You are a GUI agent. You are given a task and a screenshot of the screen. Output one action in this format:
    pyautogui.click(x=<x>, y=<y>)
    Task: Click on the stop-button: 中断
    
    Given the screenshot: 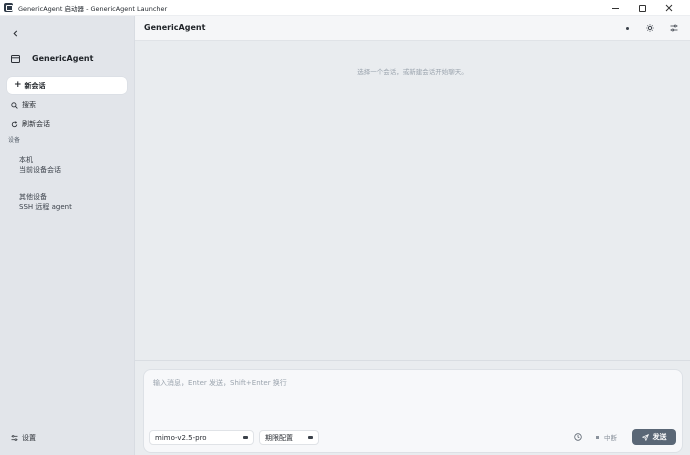 What is the action you would take?
    pyautogui.click(x=606, y=437)
    